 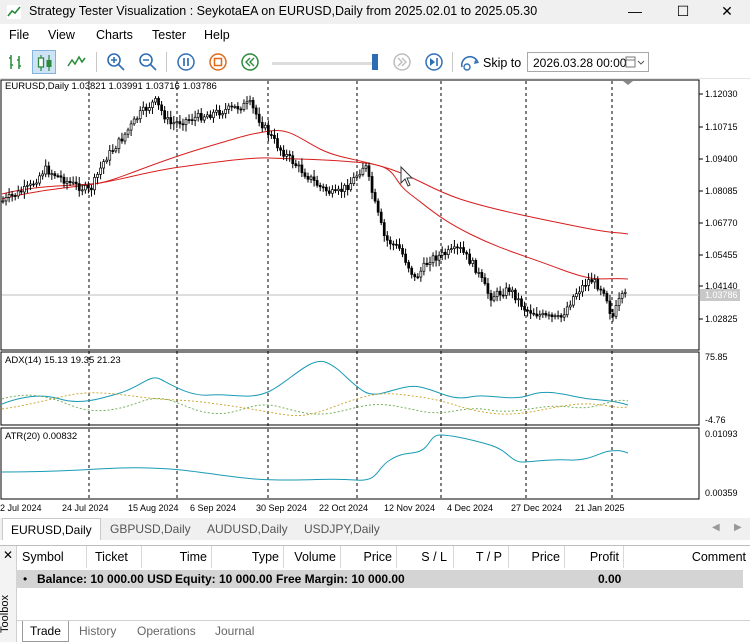 What do you see at coordinates (470, 62) in the screenshot?
I see `skip-to-button` at bounding box center [470, 62].